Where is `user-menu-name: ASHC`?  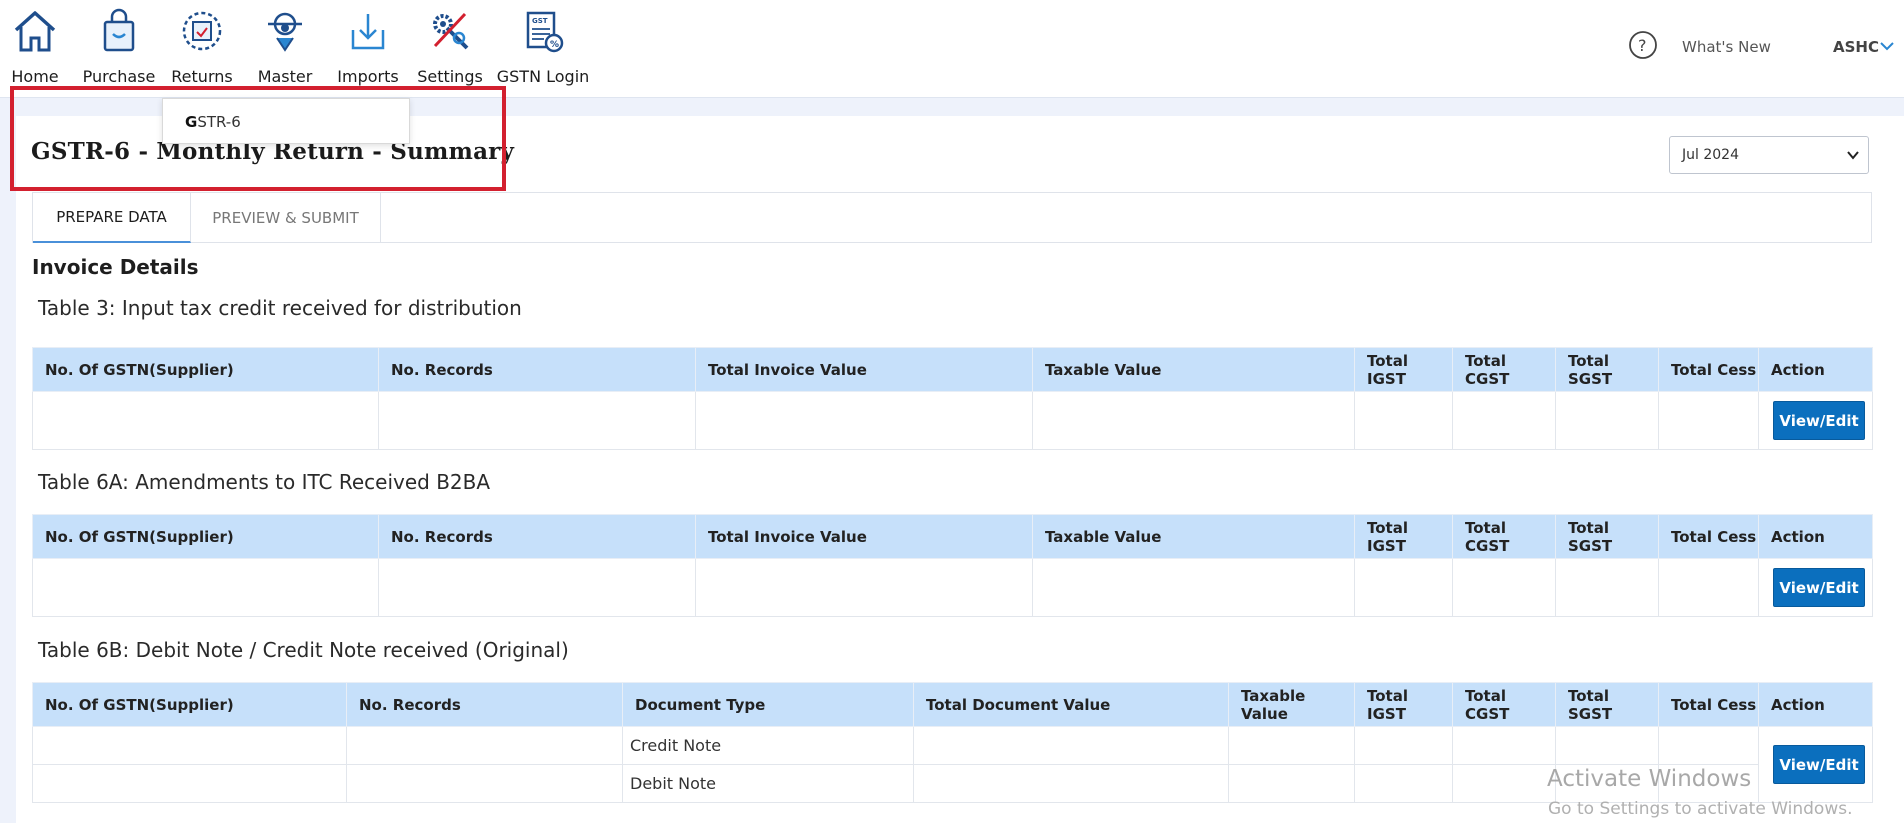 user-menu-name: ASHC is located at coordinates (1856, 47).